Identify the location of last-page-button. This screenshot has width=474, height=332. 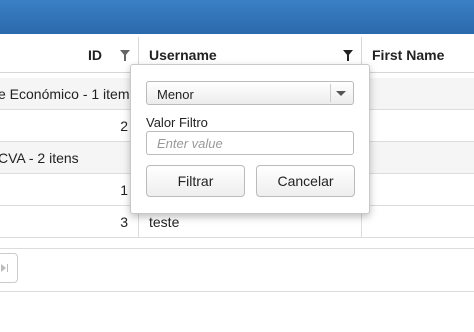
(9, 268).